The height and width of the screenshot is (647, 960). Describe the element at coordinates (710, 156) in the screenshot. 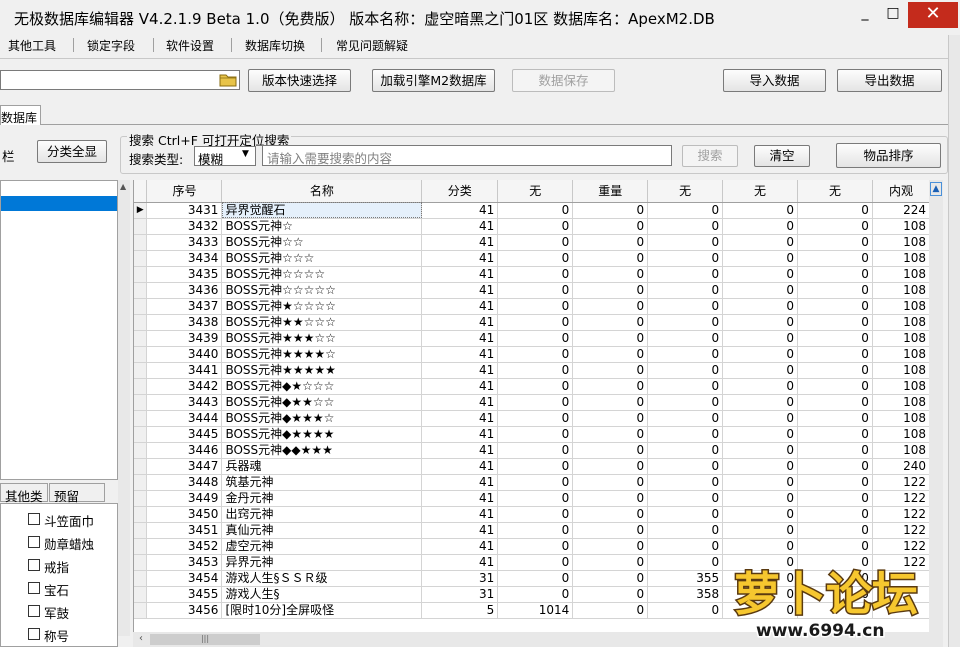

I see `search-button: 搜索` at that location.